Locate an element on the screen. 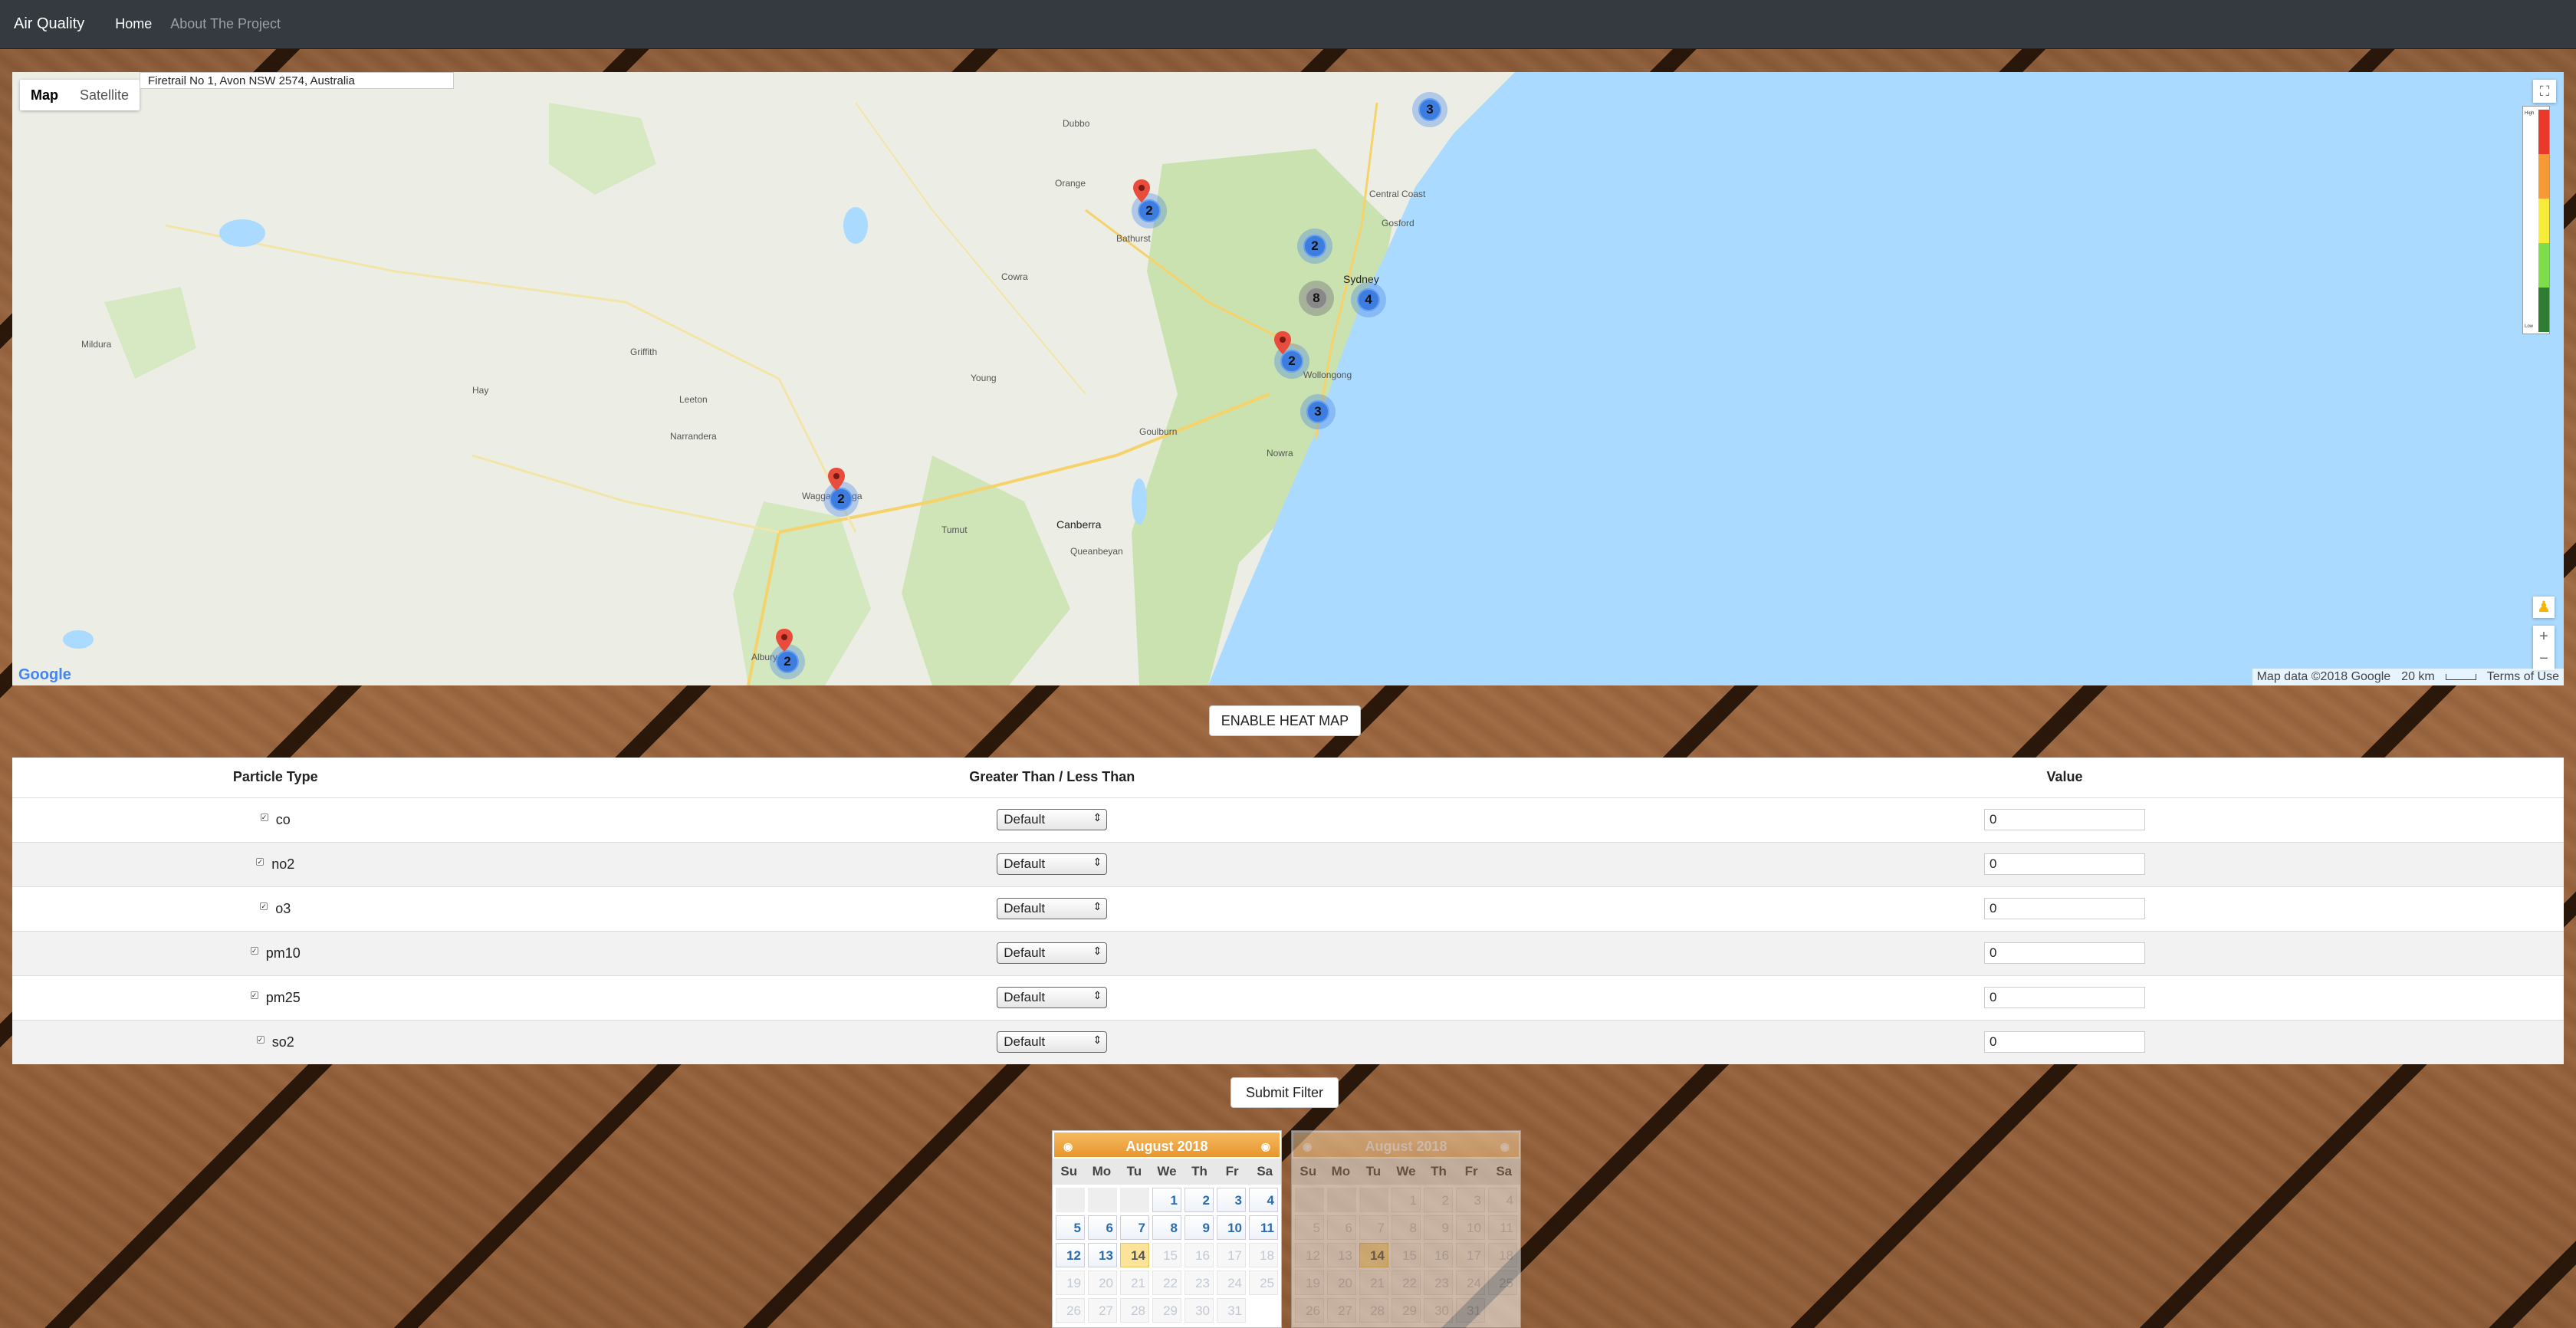 The height and width of the screenshot is (1328, 2576). calendar-weekdays: Su Mo Tu We Th Fr Sa is located at coordinates (1406, 1172).